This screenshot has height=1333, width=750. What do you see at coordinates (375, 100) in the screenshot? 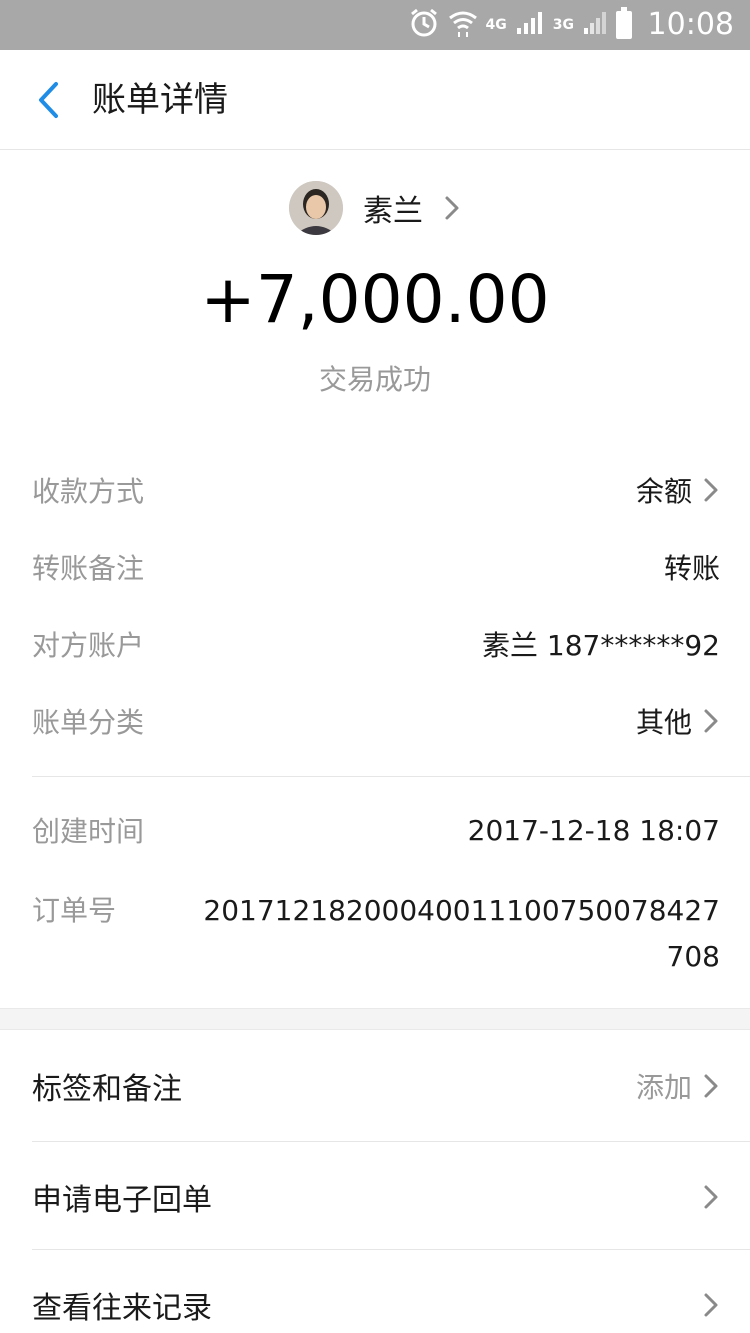
I see `nav-bar: 账单详情` at bounding box center [375, 100].